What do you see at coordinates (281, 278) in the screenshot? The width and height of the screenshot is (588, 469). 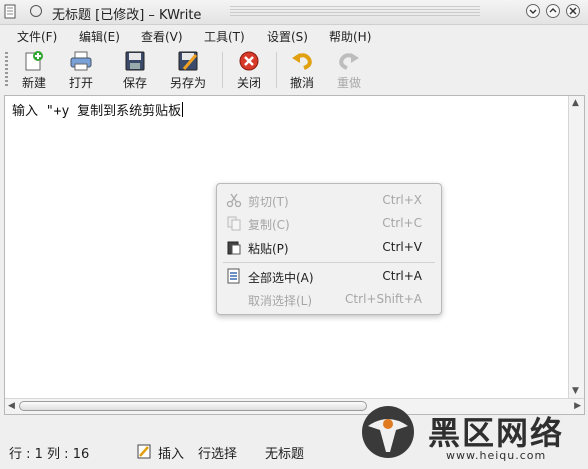 I see `context-select-all-label: 全部选中(A)` at bounding box center [281, 278].